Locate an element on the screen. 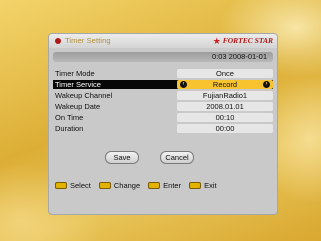 The width and height of the screenshot is (321, 241). star-icon: ★ is located at coordinates (216, 41).